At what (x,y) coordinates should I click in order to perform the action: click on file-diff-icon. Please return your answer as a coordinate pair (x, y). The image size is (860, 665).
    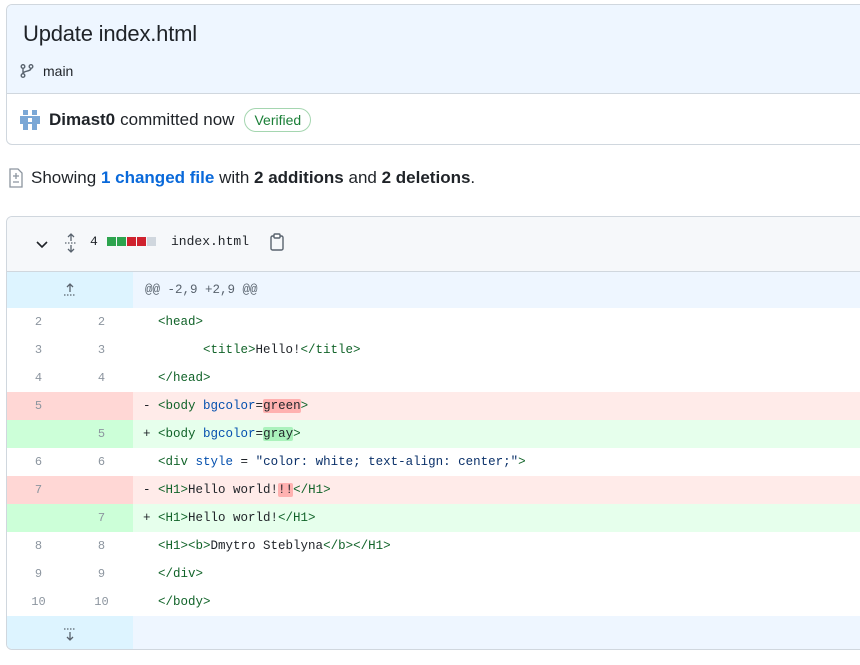
    Looking at the image, I should click on (16, 178).